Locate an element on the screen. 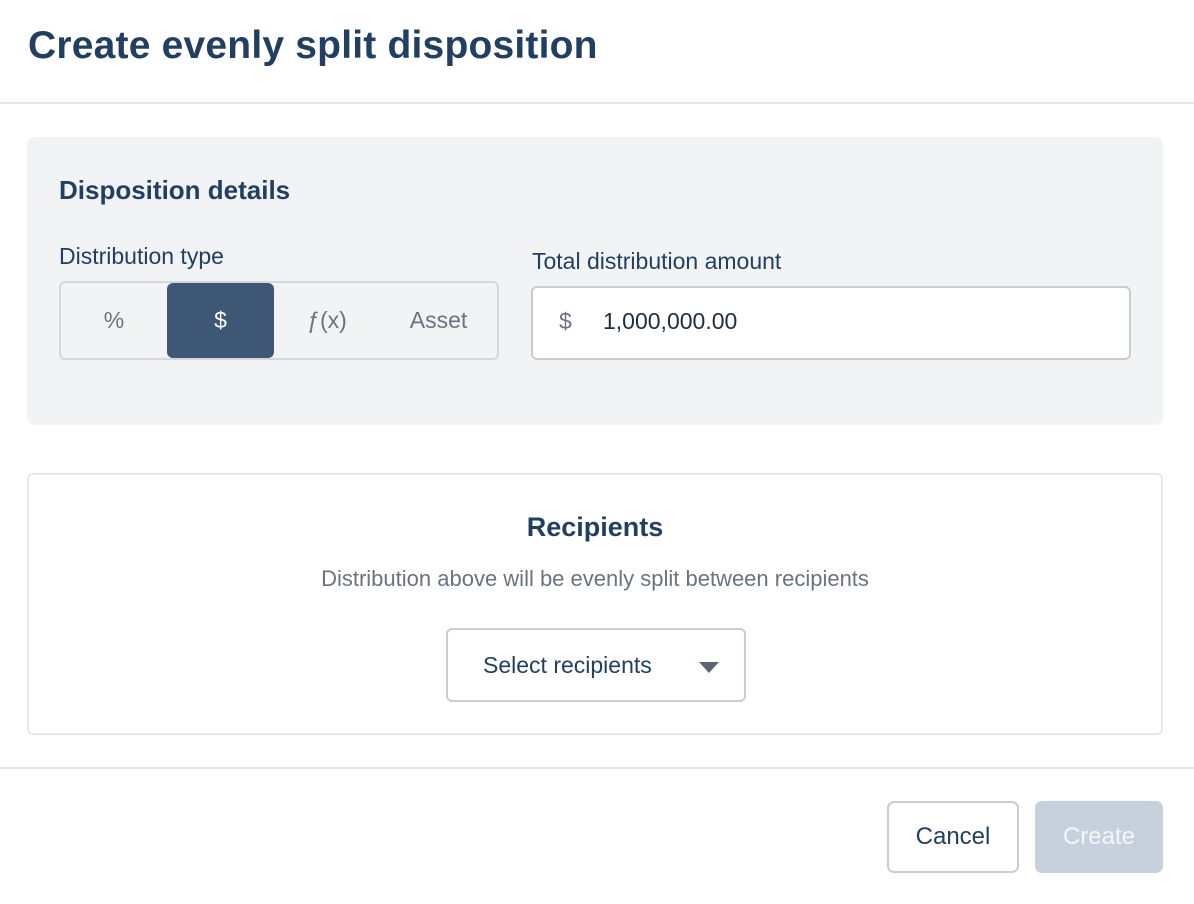 This screenshot has height=904, width=1194. dialog-title: Create evenly split disposition is located at coordinates (313, 45).